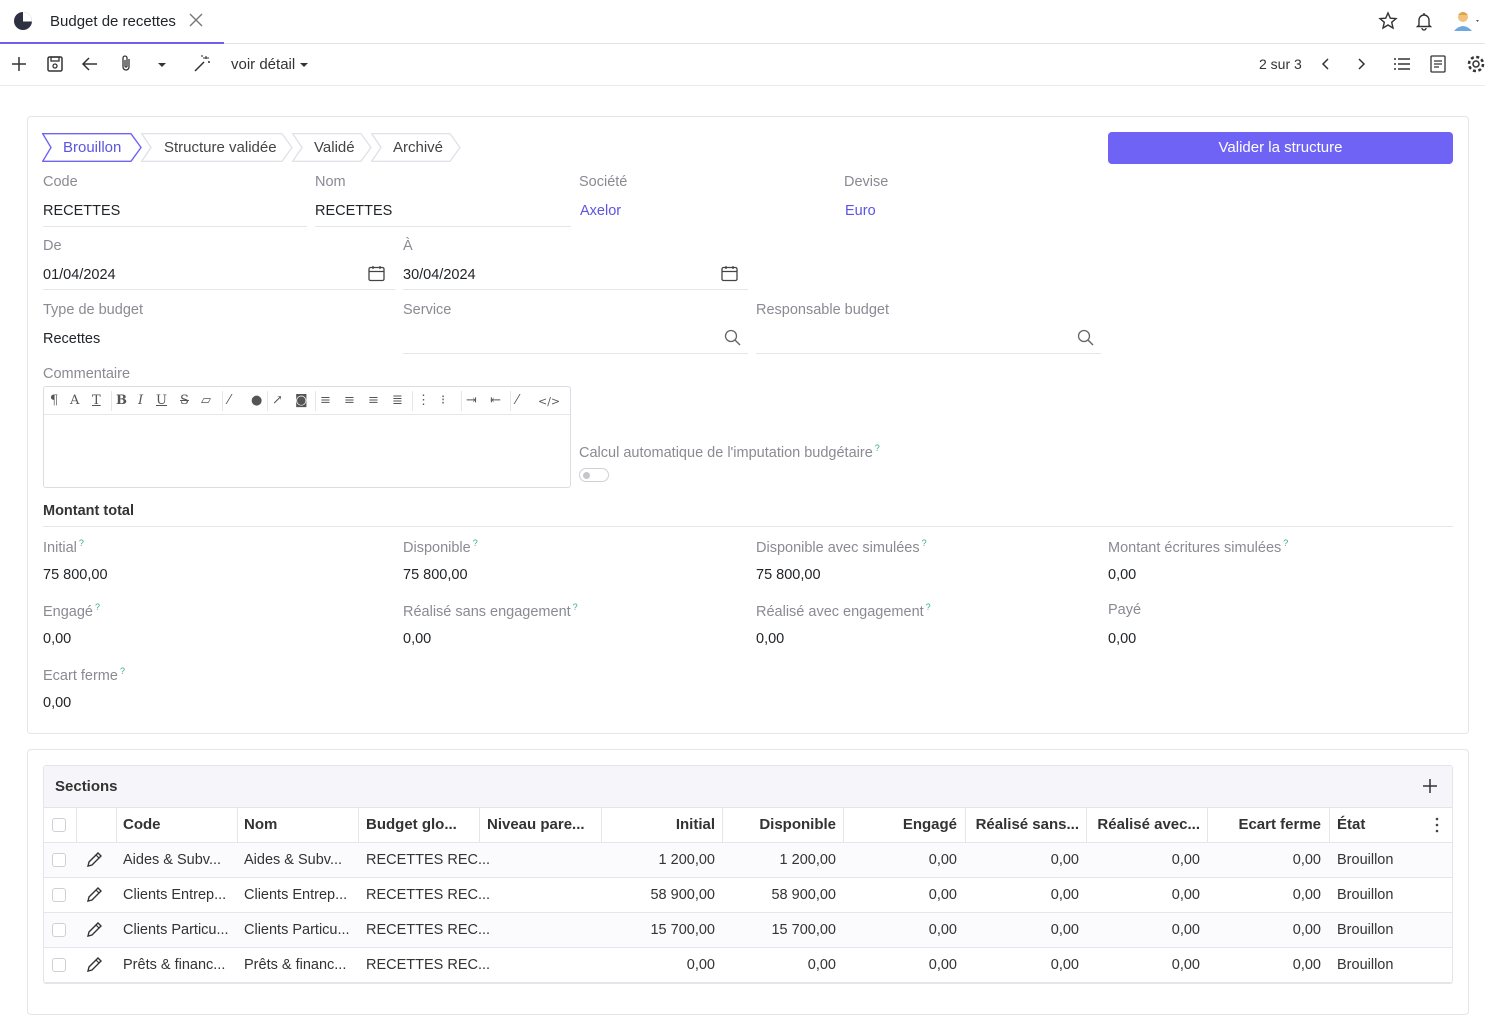 The height and width of the screenshot is (1033, 1485). What do you see at coordinates (658, 825) in the screenshot?
I see `col-initial: Initial` at bounding box center [658, 825].